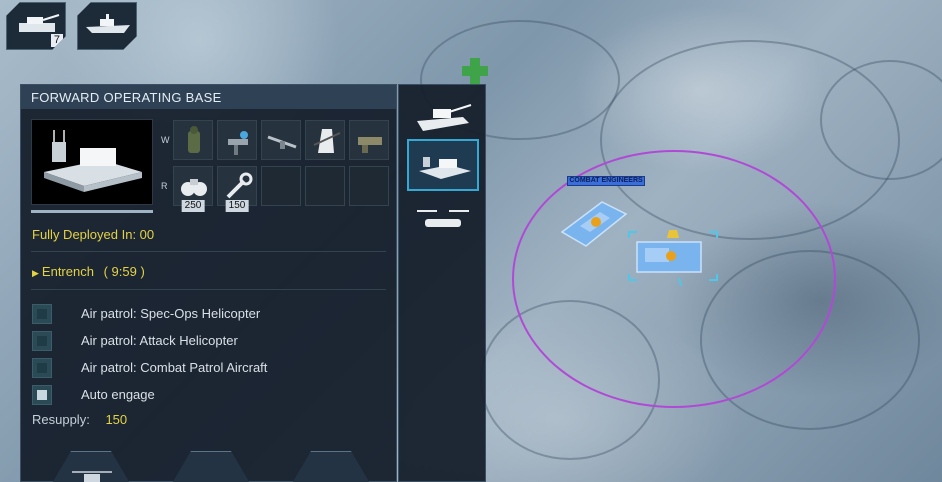  Describe the element at coordinates (370, 145) in the screenshot. I see `gatling-gun-icon` at that location.